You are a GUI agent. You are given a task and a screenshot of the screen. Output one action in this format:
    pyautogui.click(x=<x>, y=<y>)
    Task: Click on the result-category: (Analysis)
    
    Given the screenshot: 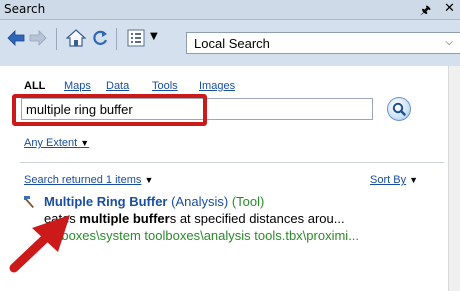 What is the action you would take?
    pyautogui.click(x=200, y=201)
    